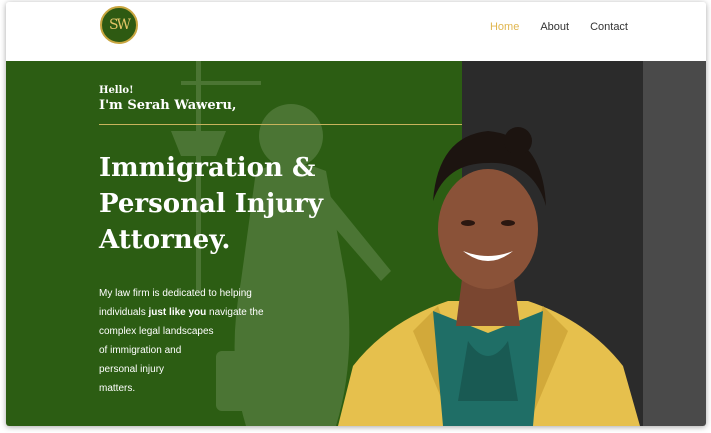  What do you see at coordinates (177, 312) in the screenshot?
I see `desc-line-2-bold: just like you` at bounding box center [177, 312].